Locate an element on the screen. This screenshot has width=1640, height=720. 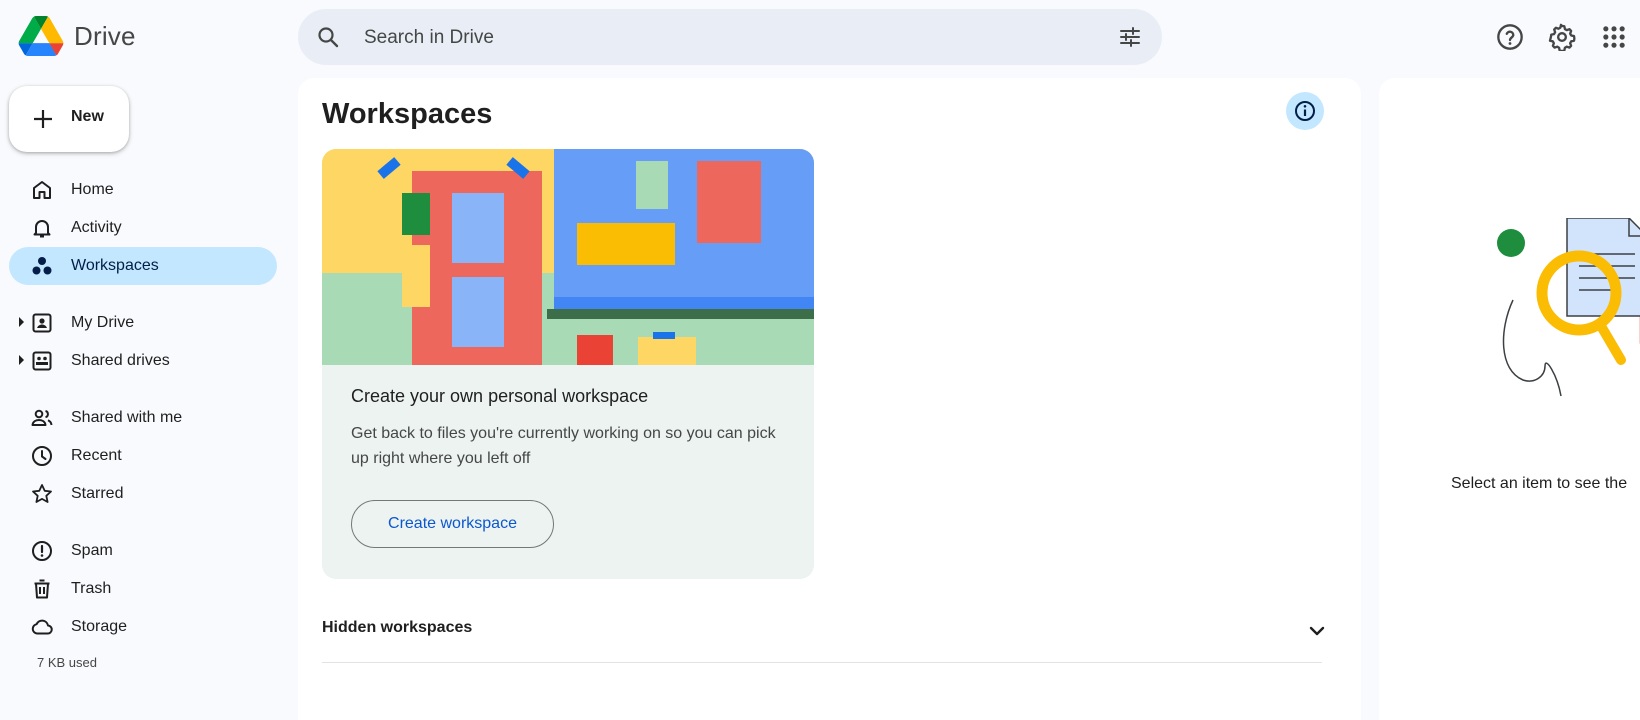
top-actions is located at coordinates (1562, 37).